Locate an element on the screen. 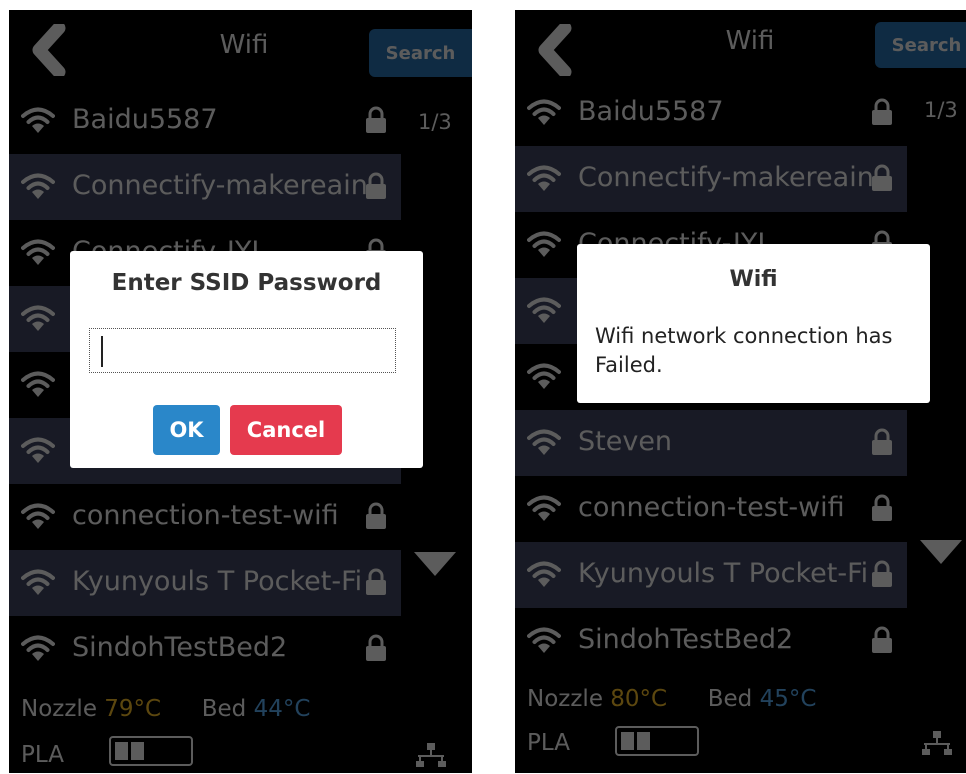 This screenshot has height=774, width=966. nozzle-temp-value: 80°C is located at coordinates (639, 699).